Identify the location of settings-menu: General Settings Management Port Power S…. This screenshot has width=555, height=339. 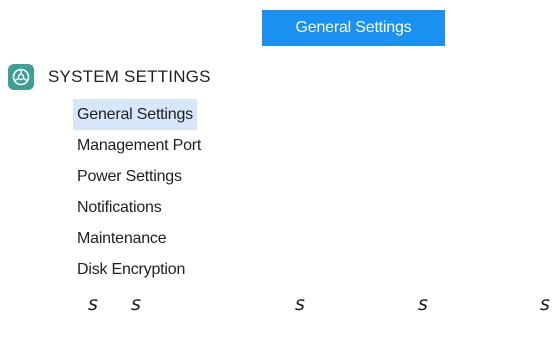
(139, 192).